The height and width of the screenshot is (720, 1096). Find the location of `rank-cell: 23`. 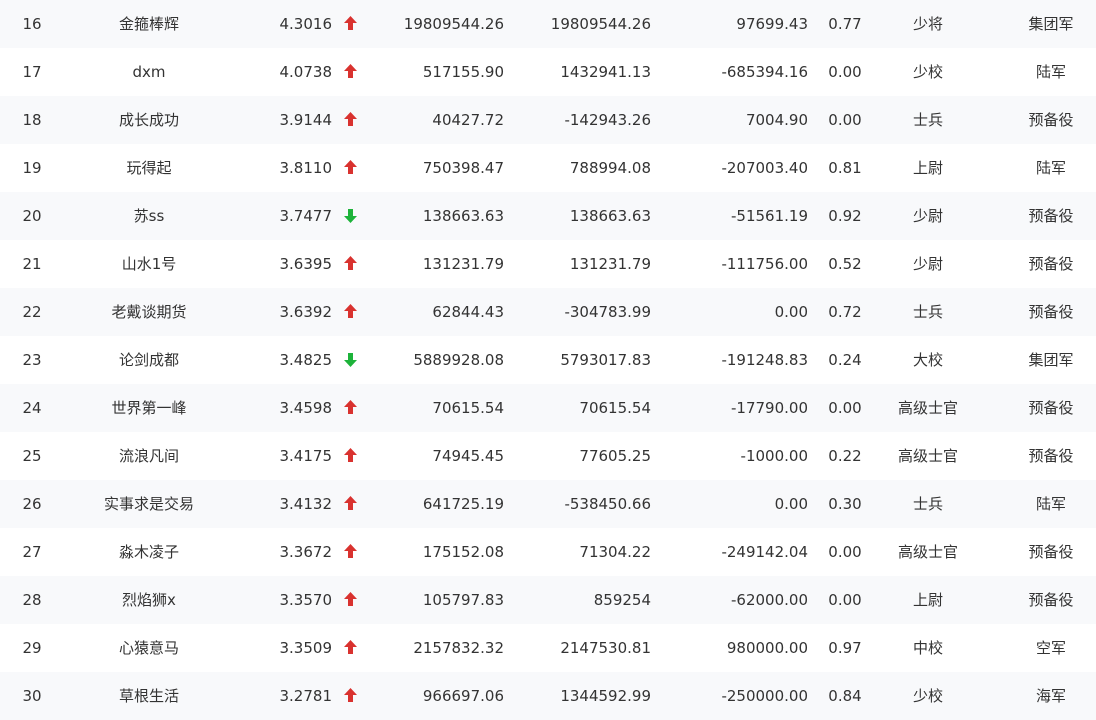

rank-cell: 23 is located at coordinates (32, 360).